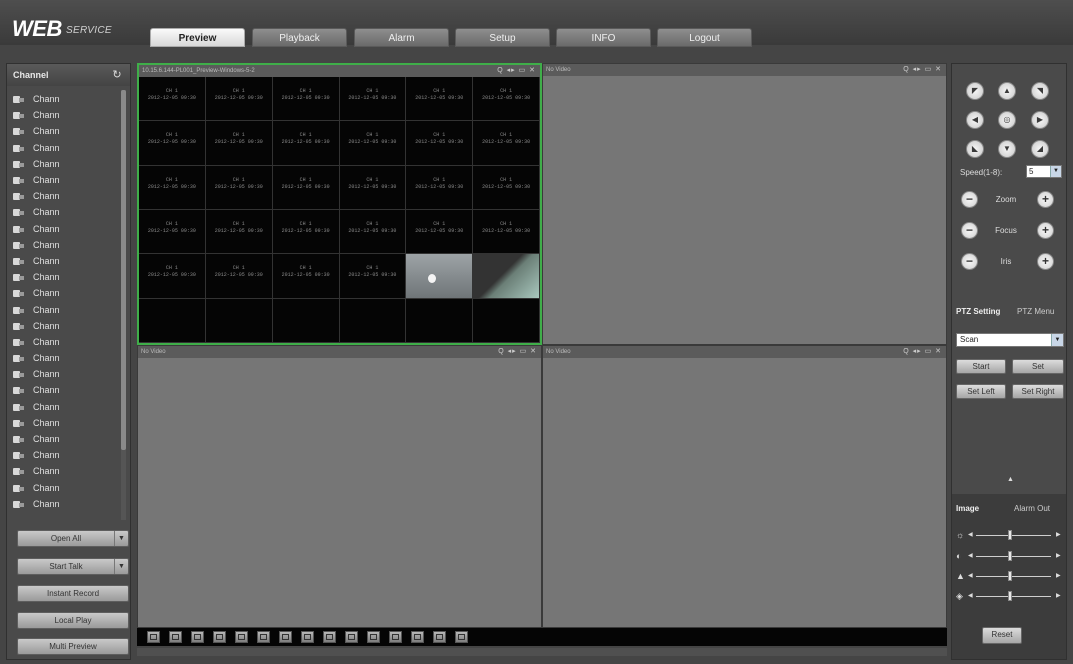  I want to click on open-all-button: Open All ▼, so click(73, 538).